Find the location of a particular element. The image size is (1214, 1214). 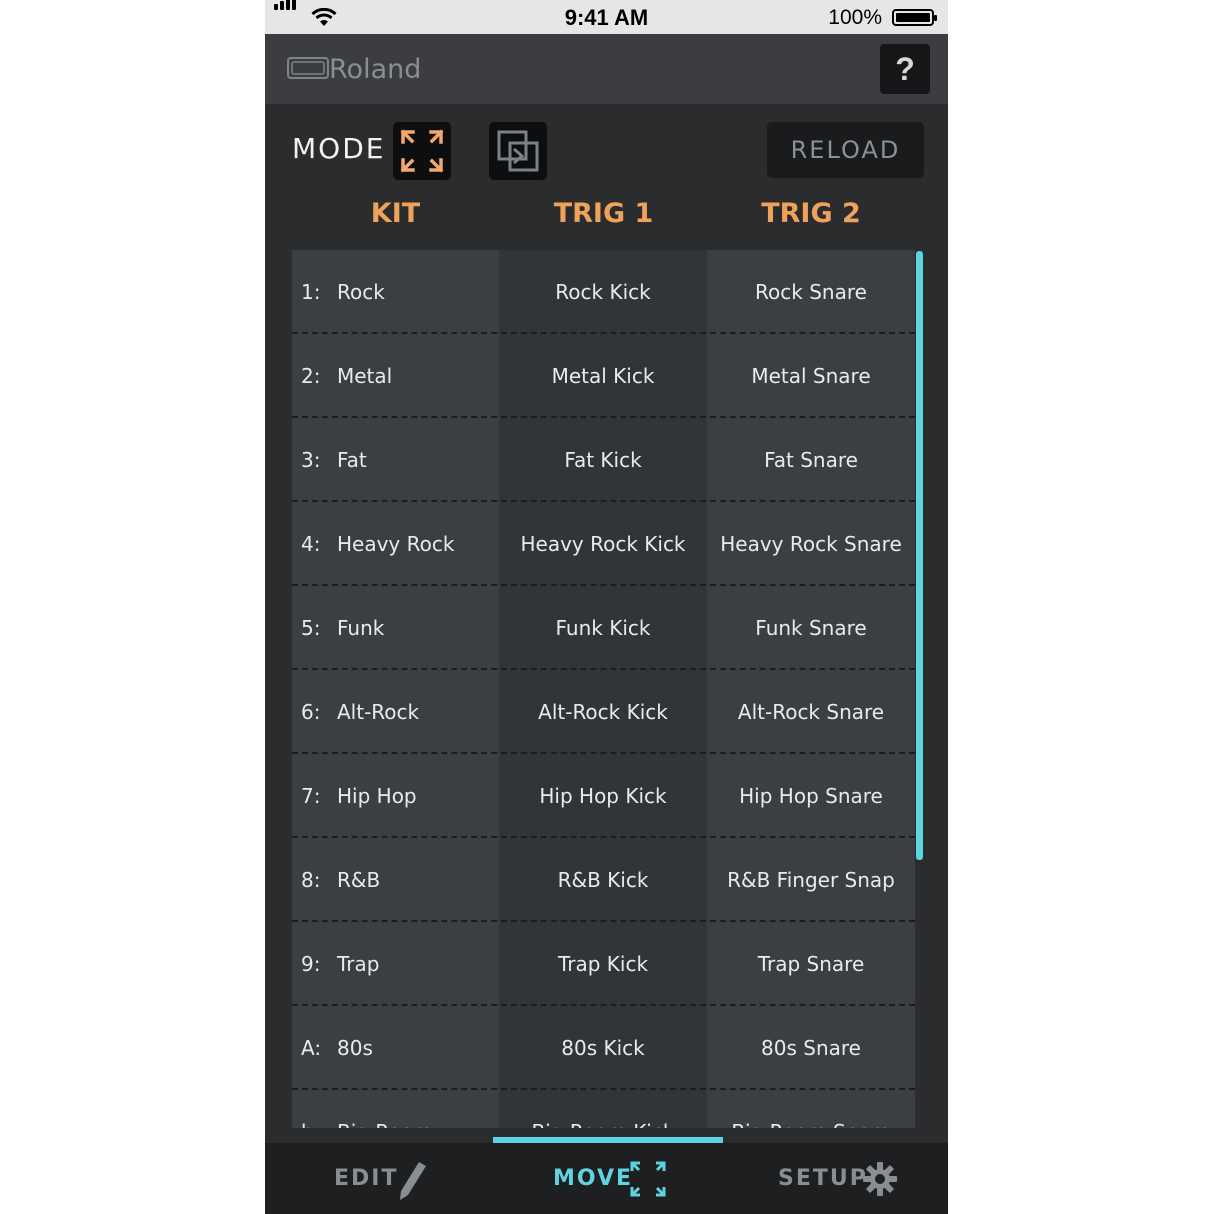

tab-setup-label: SETUP is located at coordinates (823, 1178).